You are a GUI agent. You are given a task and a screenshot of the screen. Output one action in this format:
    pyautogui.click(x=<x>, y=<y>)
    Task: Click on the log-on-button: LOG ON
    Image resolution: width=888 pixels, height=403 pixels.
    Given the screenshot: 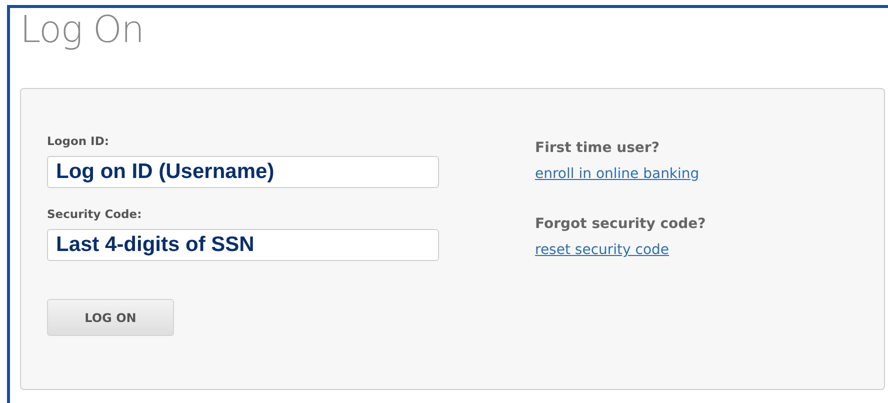 What is the action you would take?
    pyautogui.click(x=110, y=317)
    